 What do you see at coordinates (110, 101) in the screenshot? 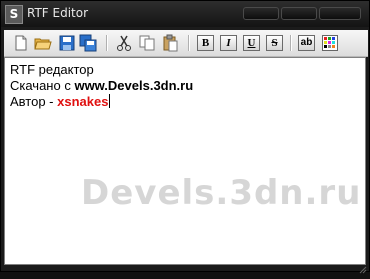
I see `text-caret` at bounding box center [110, 101].